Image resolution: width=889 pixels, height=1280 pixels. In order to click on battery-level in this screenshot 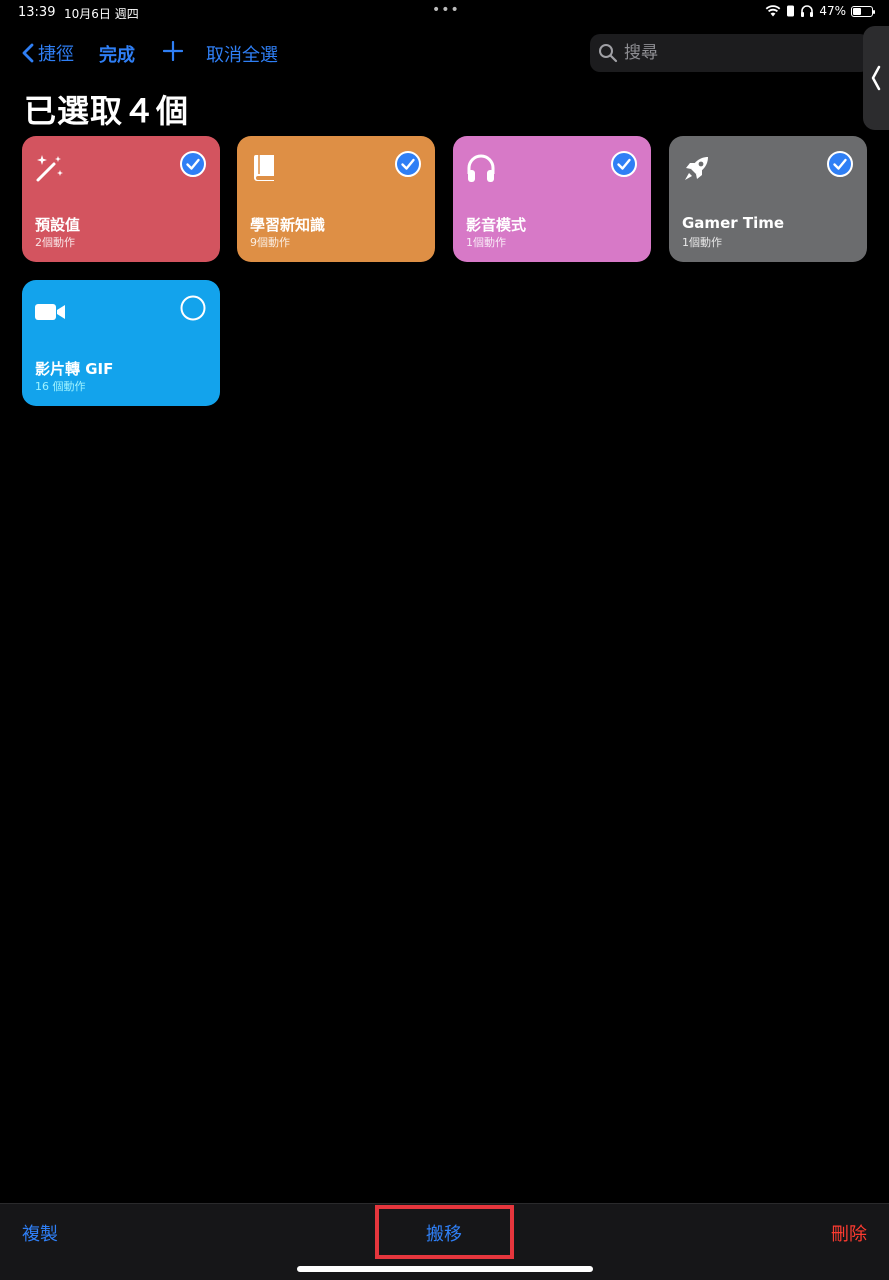, I will do `click(857, 11)`.